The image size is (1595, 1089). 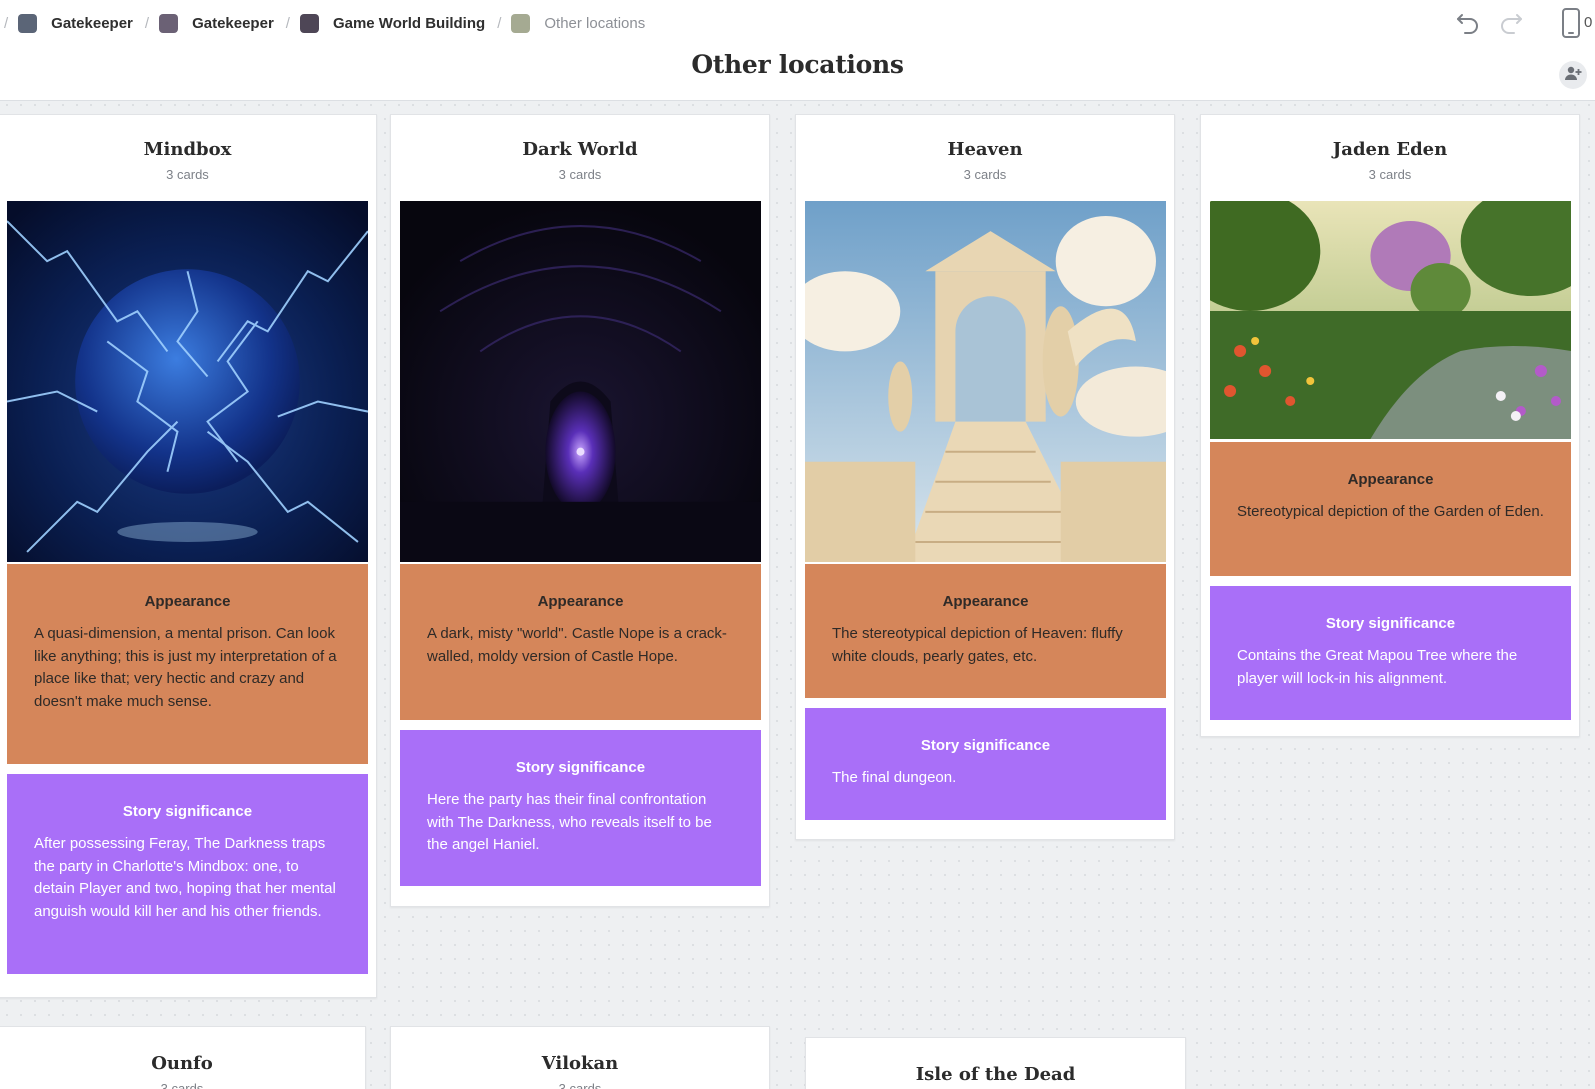 What do you see at coordinates (1511, 24) in the screenshot?
I see `redo-icon` at bounding box center [1511, 24].